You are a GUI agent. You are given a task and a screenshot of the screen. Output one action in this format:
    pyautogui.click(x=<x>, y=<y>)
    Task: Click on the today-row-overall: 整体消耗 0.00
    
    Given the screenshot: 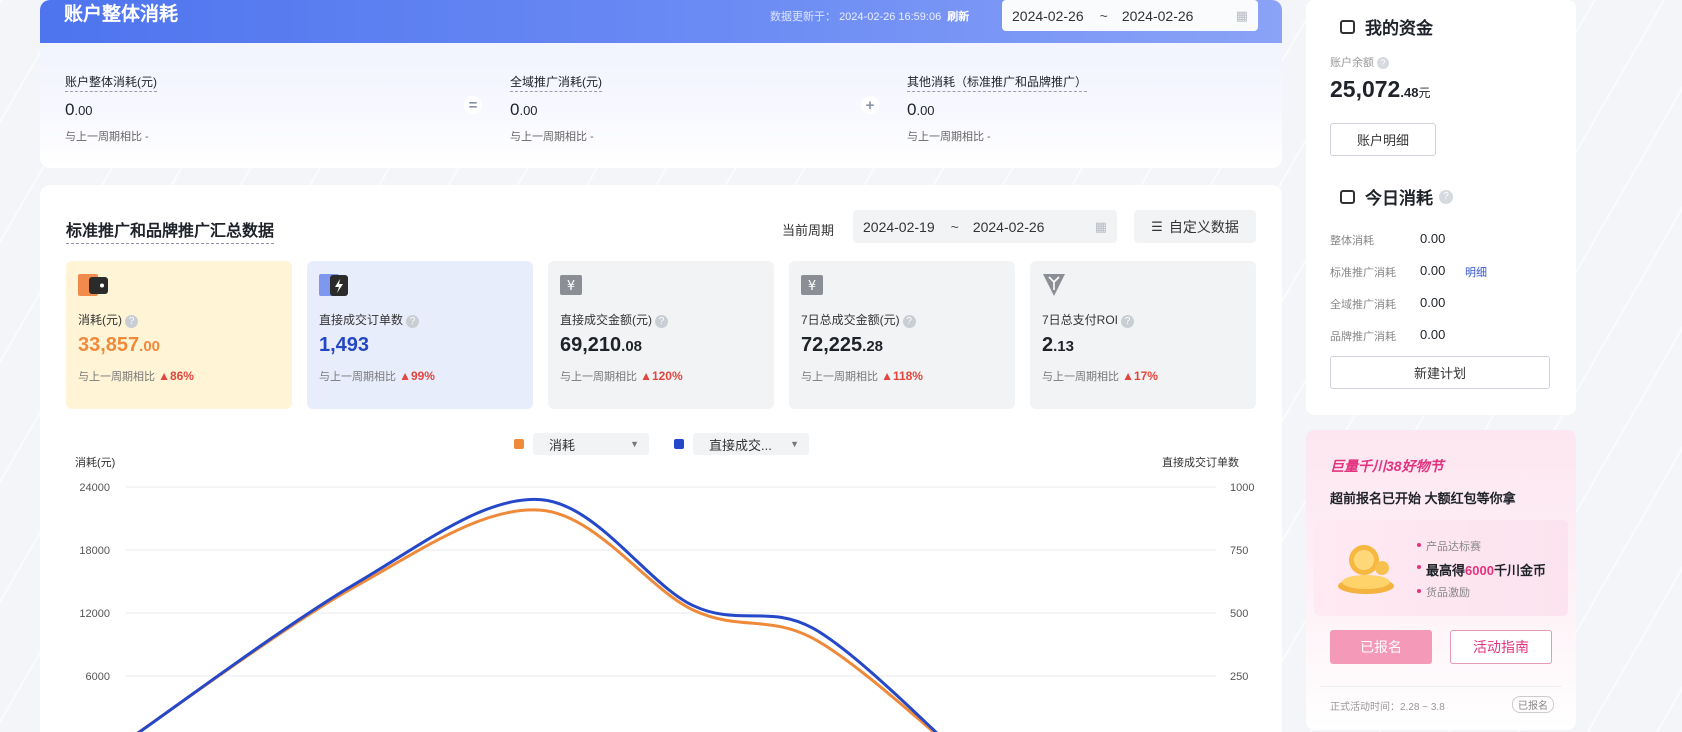 What is the action you would take?
    pyautogui.click(x=1388, y=239)
    